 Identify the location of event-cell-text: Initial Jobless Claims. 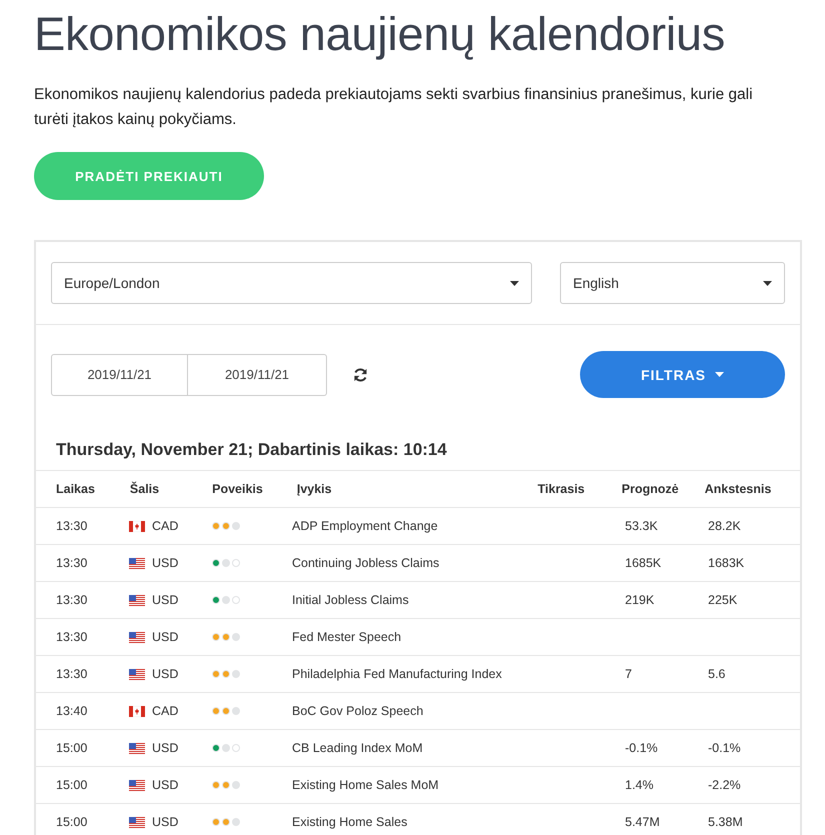
(351, 600).